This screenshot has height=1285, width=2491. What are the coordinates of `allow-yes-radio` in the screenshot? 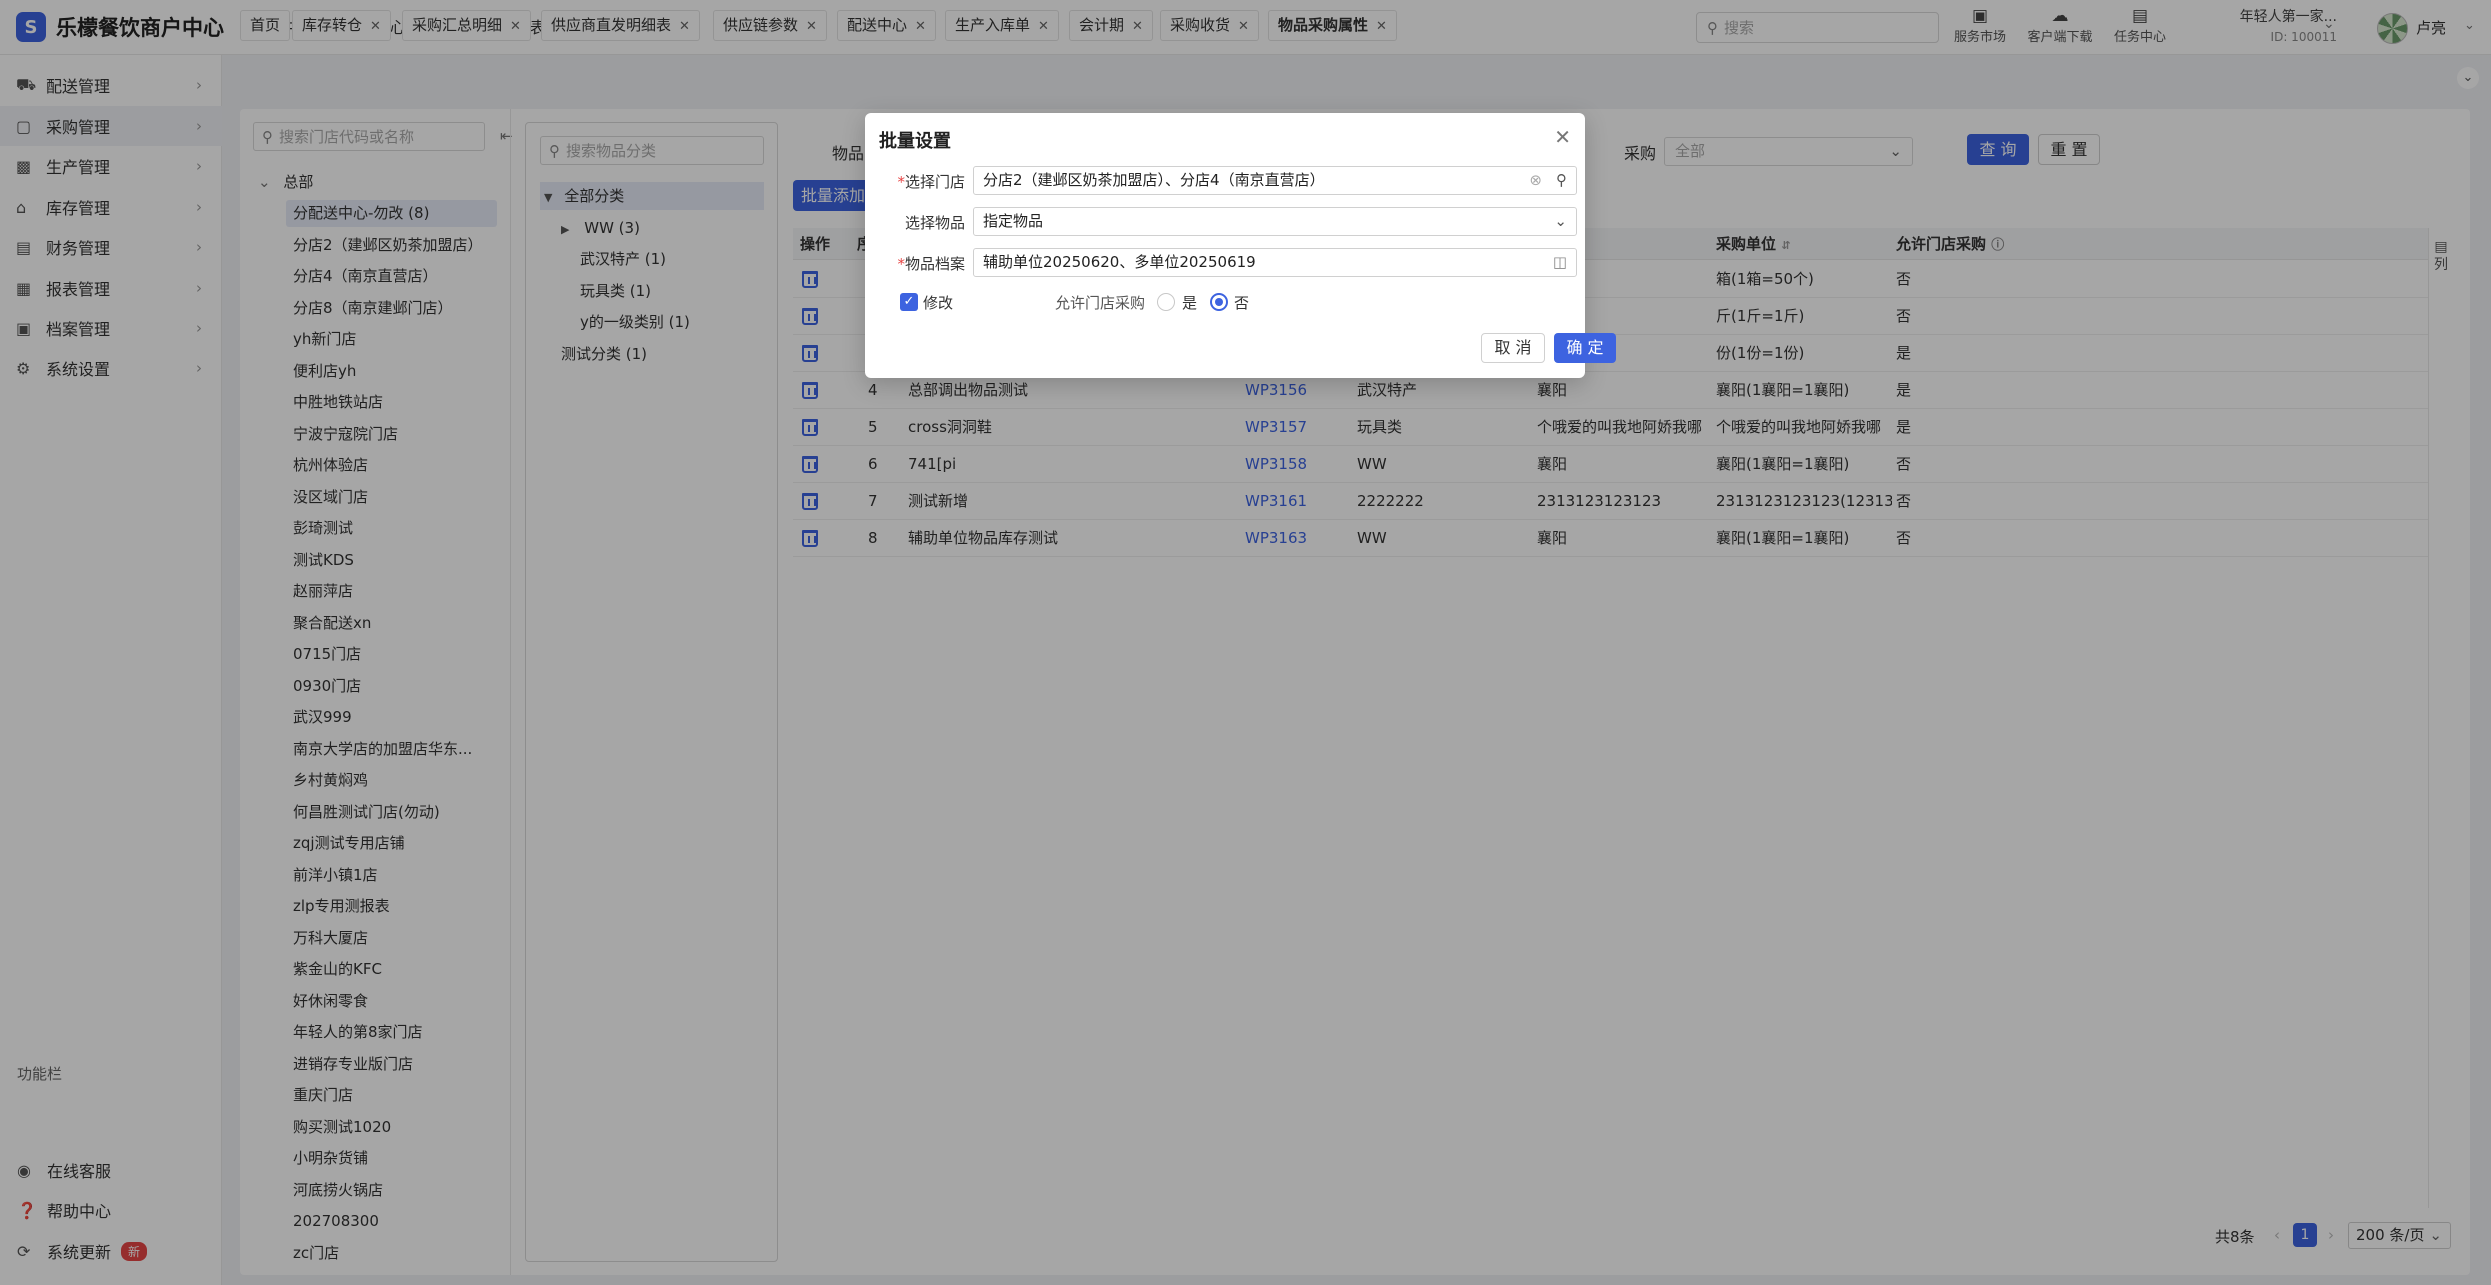 It's located at (1166, 302).